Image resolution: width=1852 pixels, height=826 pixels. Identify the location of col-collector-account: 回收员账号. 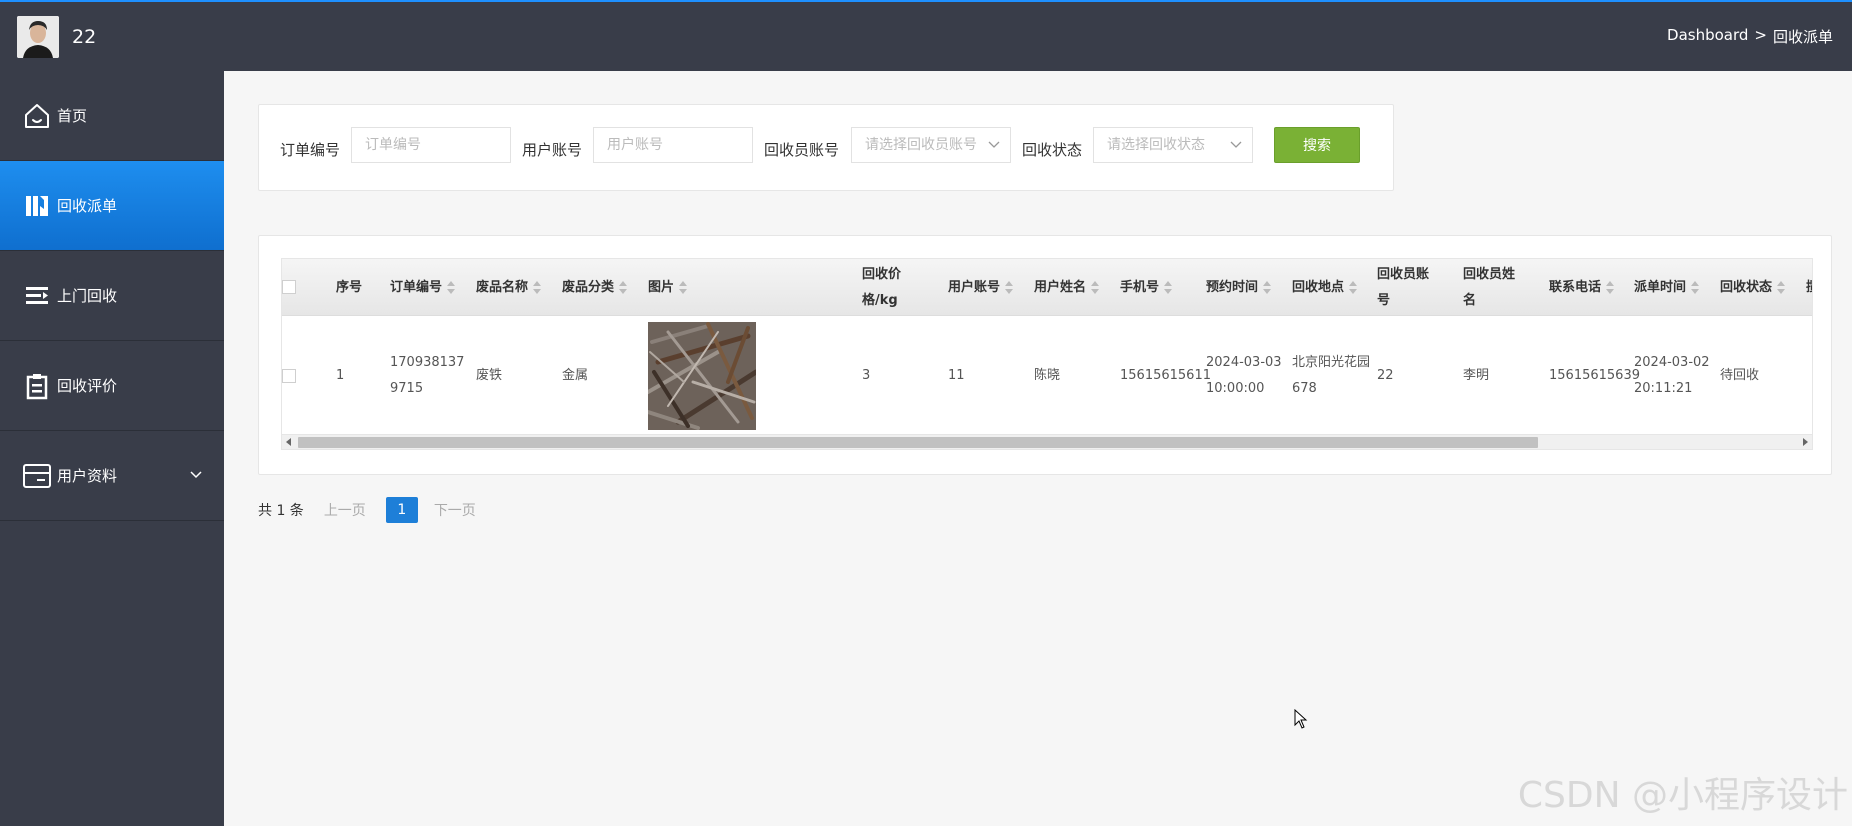
(1405, 287).